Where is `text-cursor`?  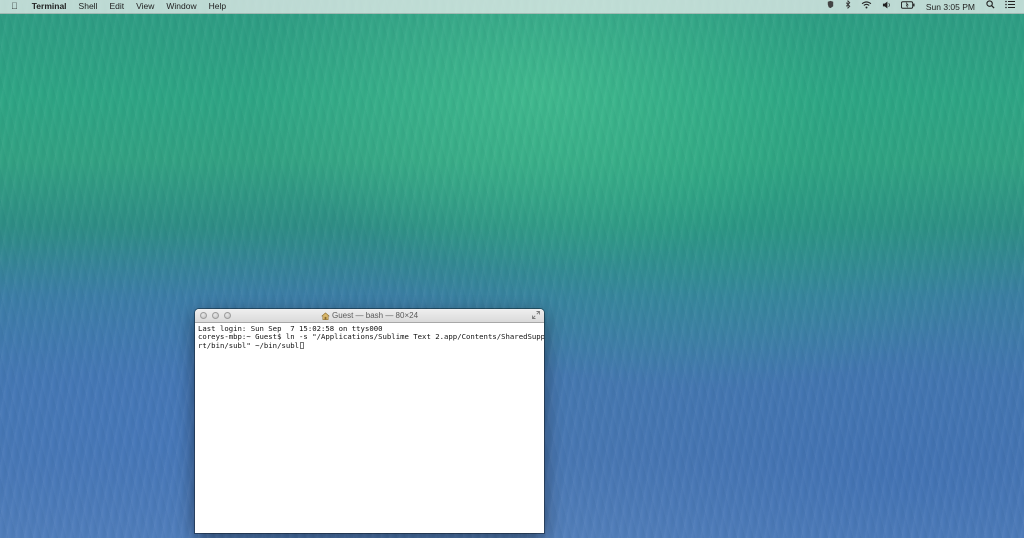
text-cursor is located at coordinates (302, 345).